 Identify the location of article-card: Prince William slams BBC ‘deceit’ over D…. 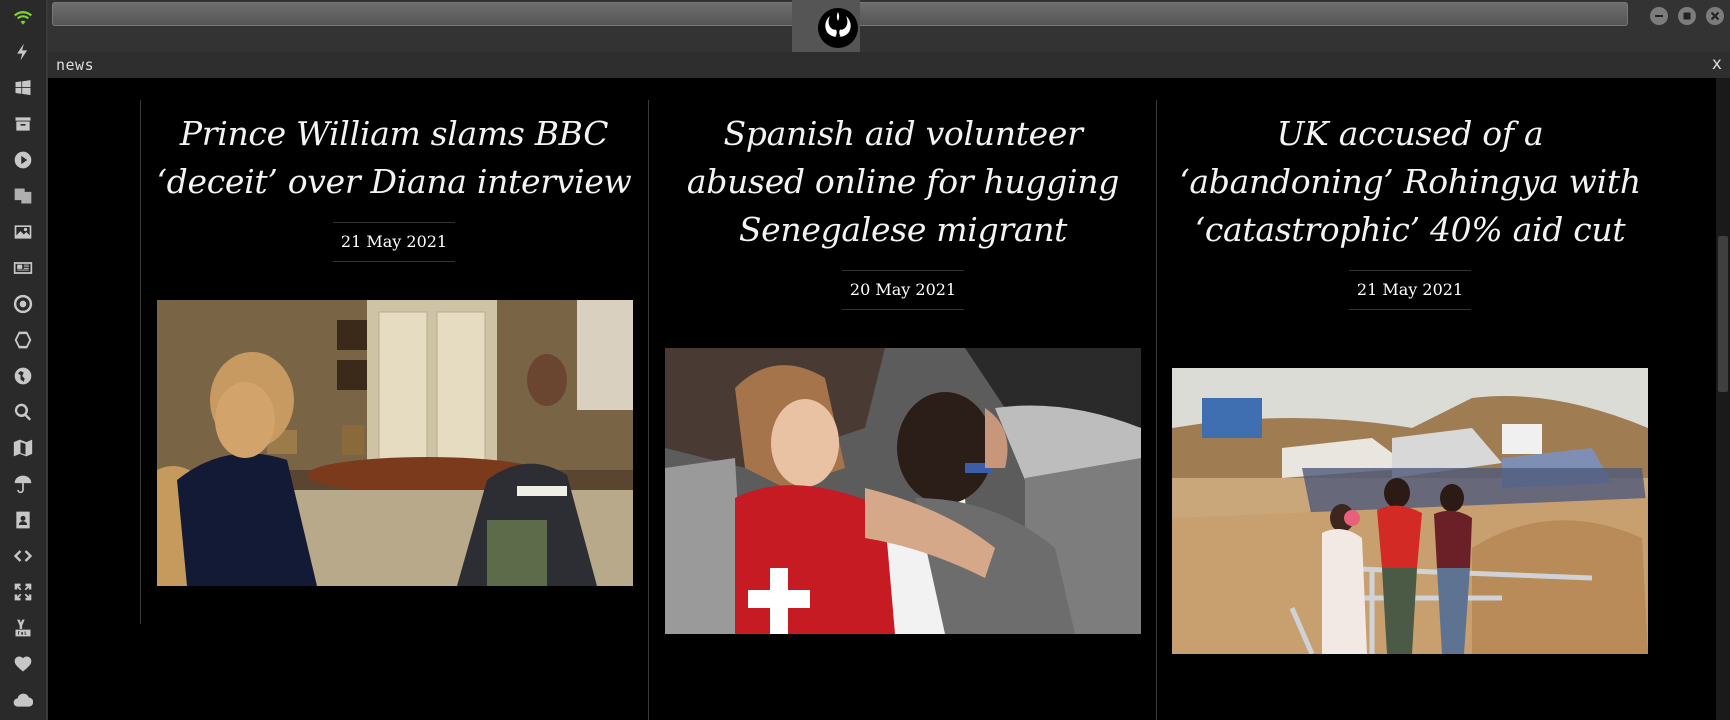
(394, 186).